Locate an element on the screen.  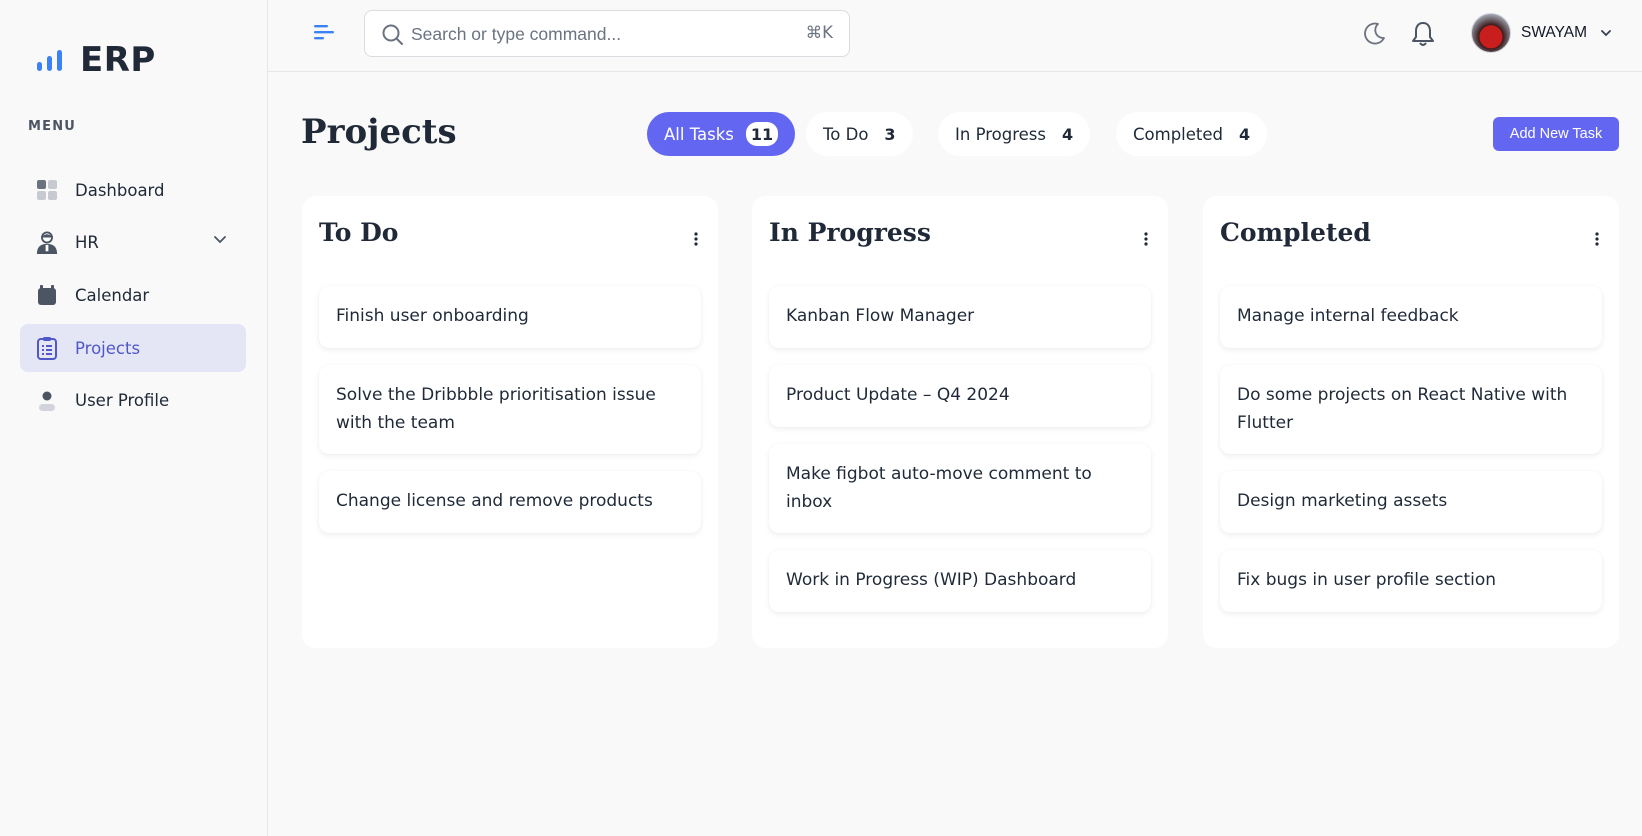
task-card: Fix bugs in user profile section is located at coordinates (1411, 581).